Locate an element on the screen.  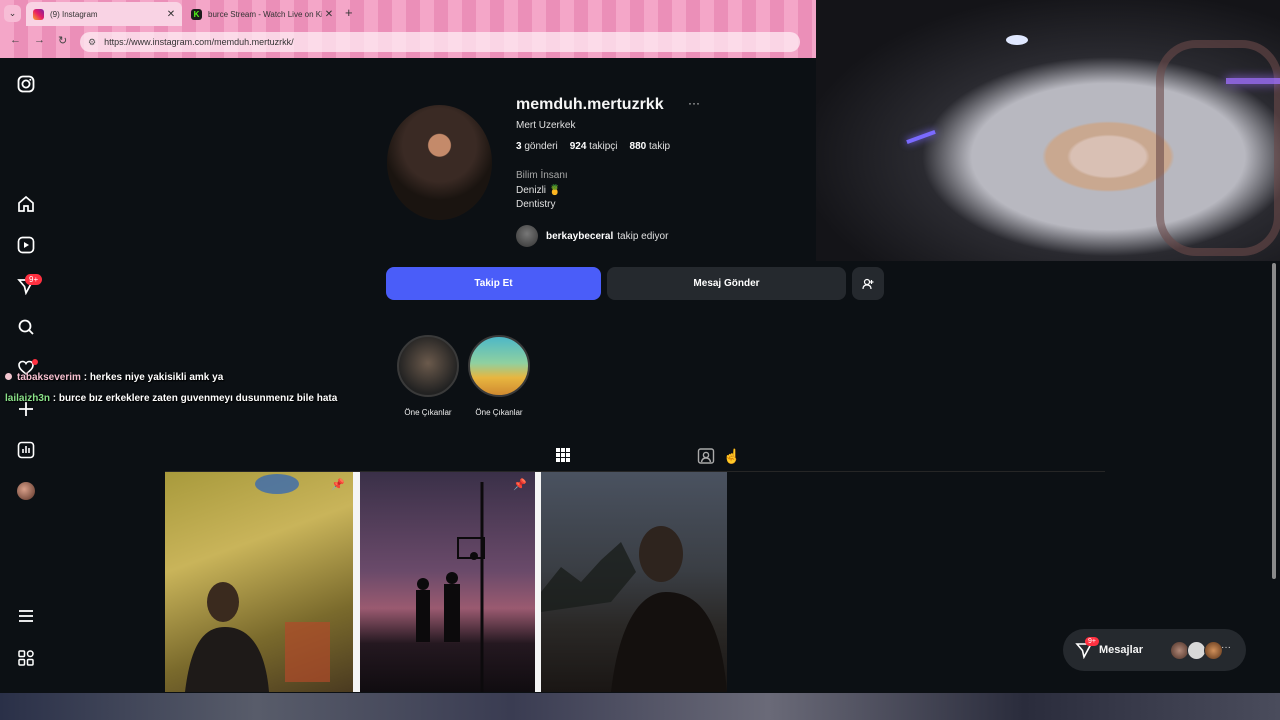
tab-posts is located at coordinates (563, 458).